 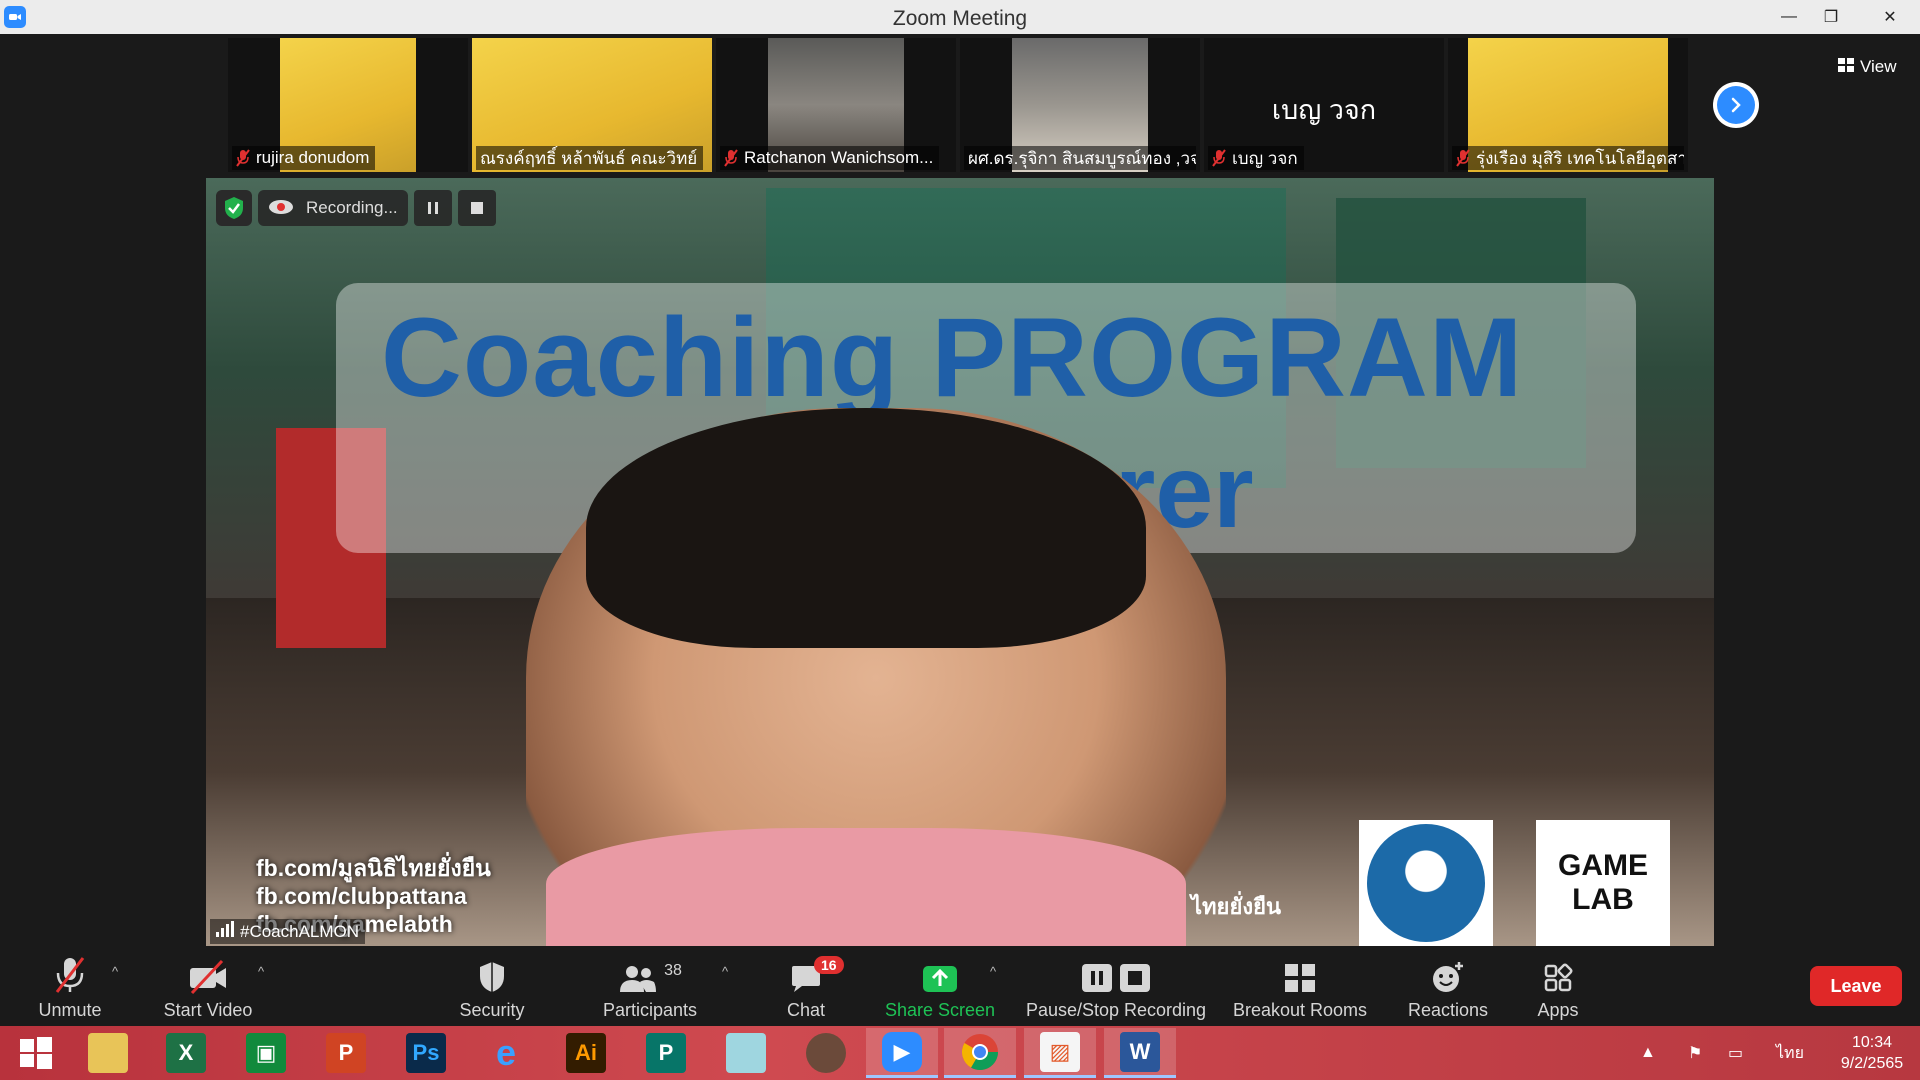 I want to click on speaker-name: #CoachALMON, so click(x=300, y=931).